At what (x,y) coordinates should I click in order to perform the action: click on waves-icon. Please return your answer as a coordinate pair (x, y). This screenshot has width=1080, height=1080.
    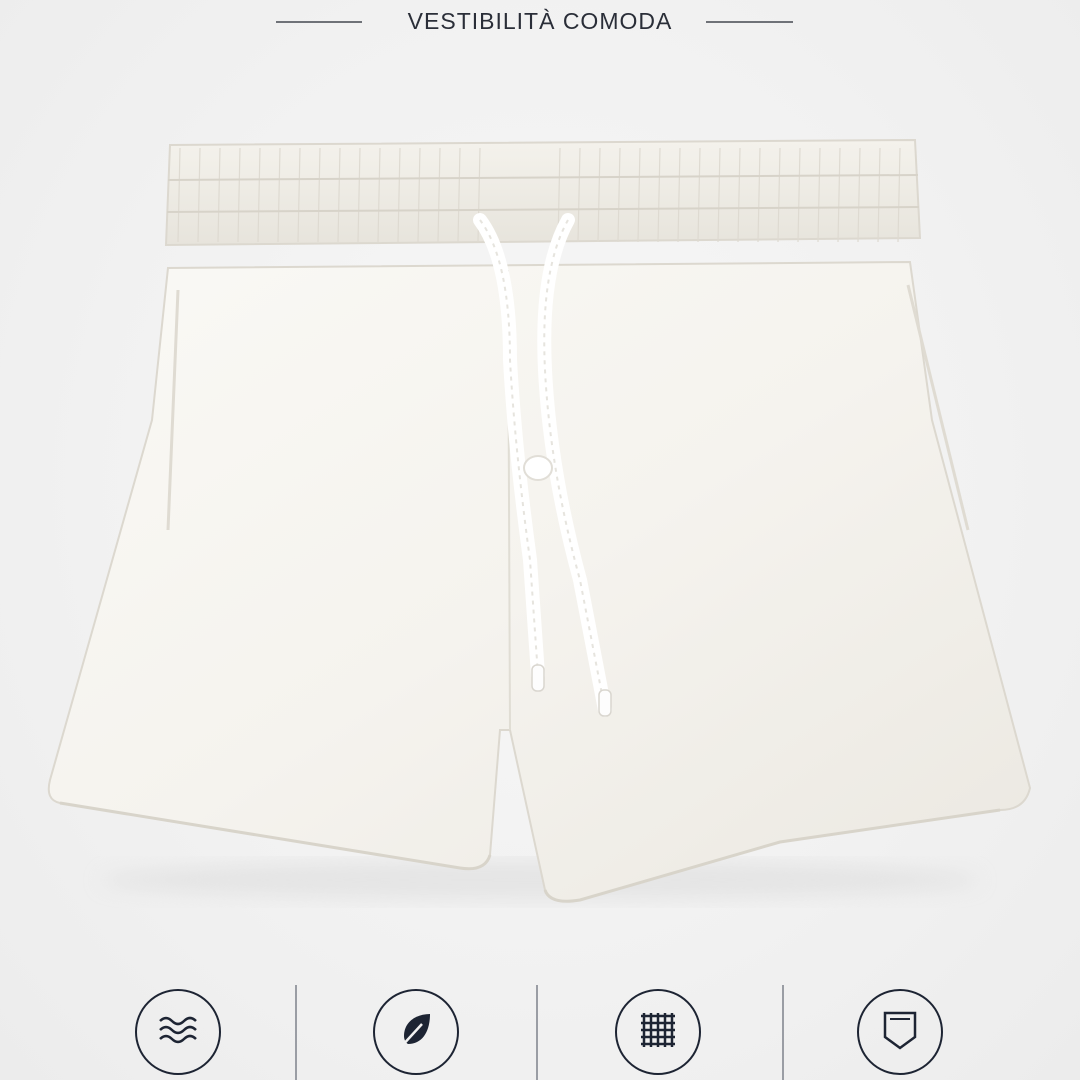
    Looking at the image, I should click on (178, 1032).